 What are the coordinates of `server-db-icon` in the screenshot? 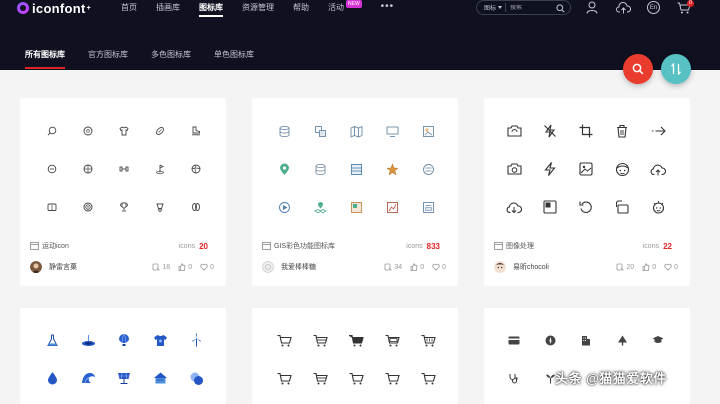 It's located at (356, 169).